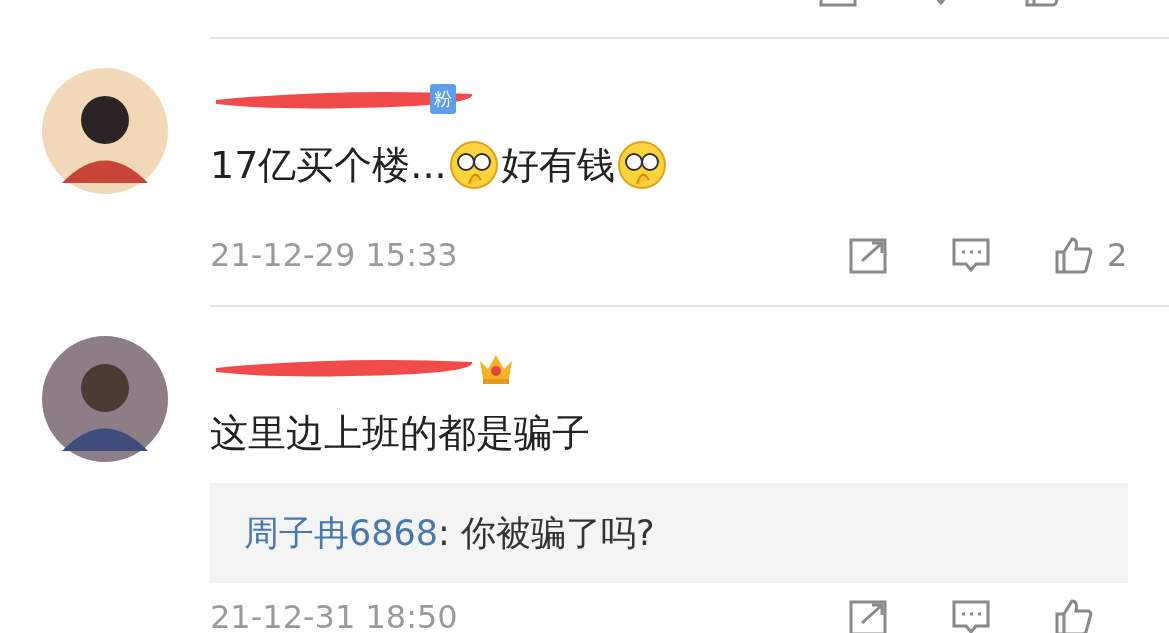 This screenshot has height=633, width=1169. I want to click on reply-author-link: 周子冉6868, so click(341, 532).